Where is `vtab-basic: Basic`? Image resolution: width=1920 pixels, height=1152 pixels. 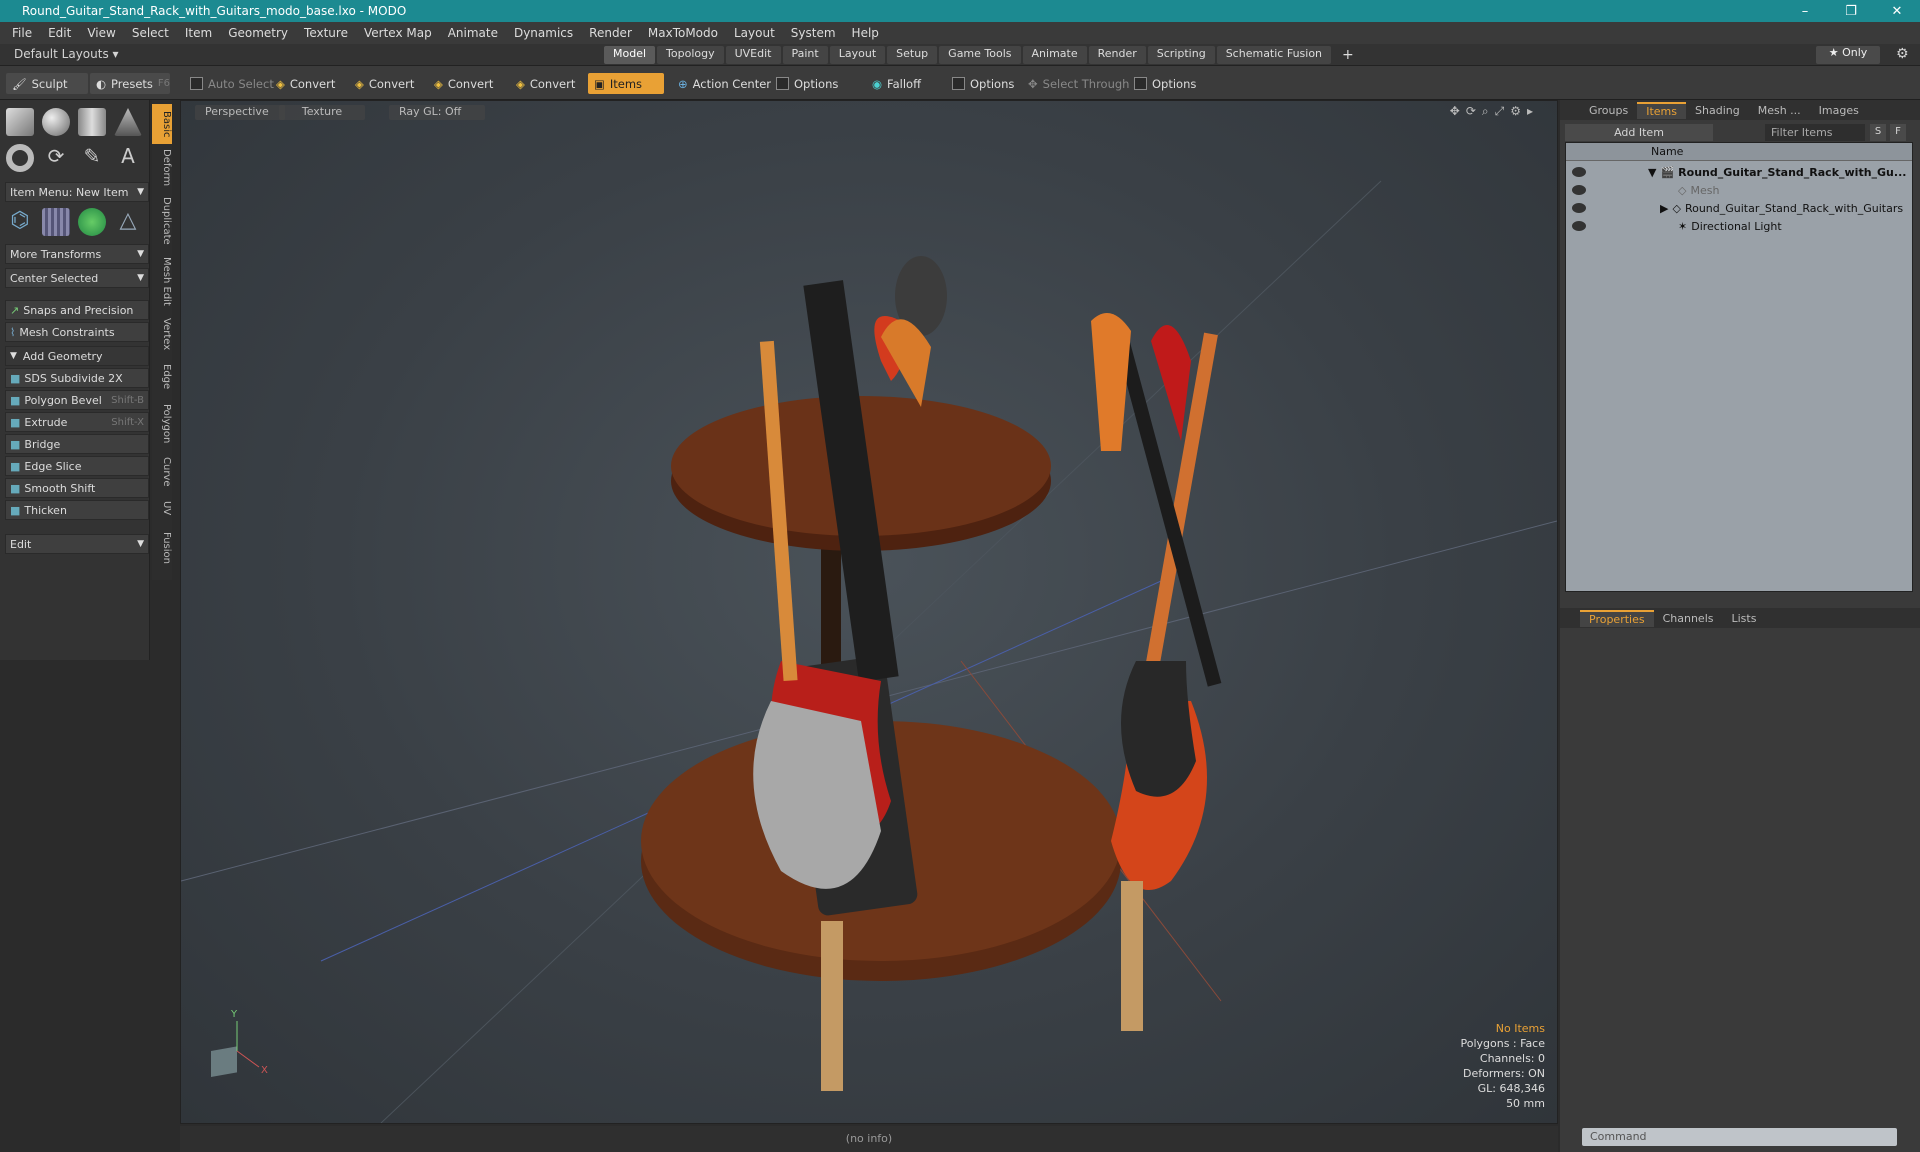
vtab-basic: Basic is located at coordinates (162, 124).